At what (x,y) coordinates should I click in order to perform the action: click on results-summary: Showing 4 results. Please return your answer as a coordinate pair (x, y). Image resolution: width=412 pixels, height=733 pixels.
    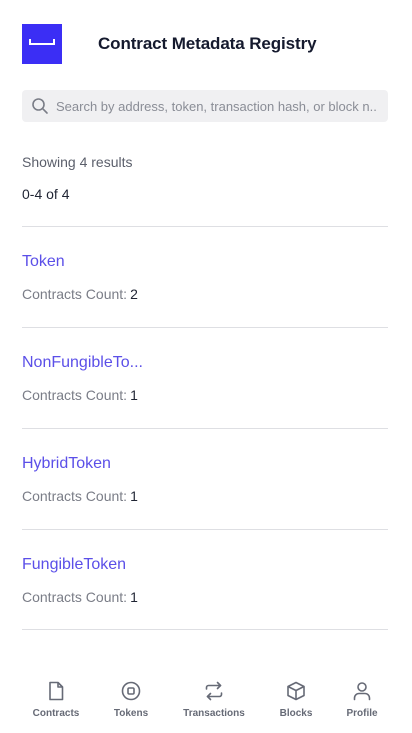
    Looking at the image, I should click on (77, 162).